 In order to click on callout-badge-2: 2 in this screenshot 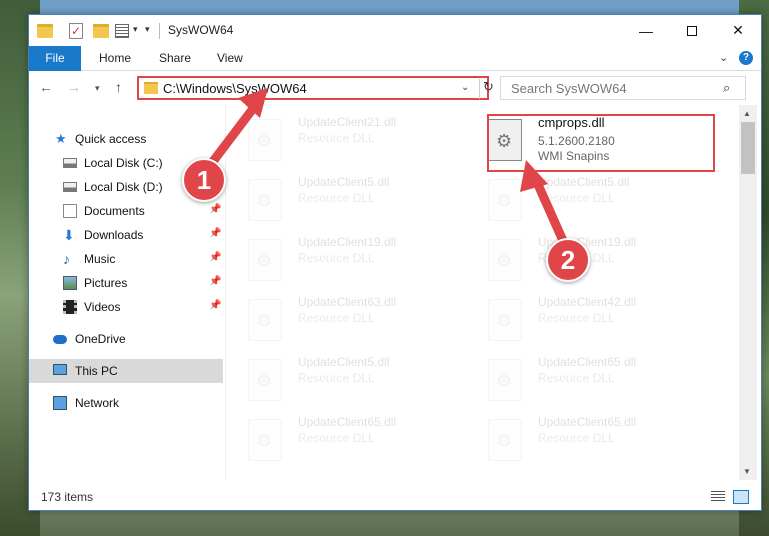, I will do `click(568, 260)`.